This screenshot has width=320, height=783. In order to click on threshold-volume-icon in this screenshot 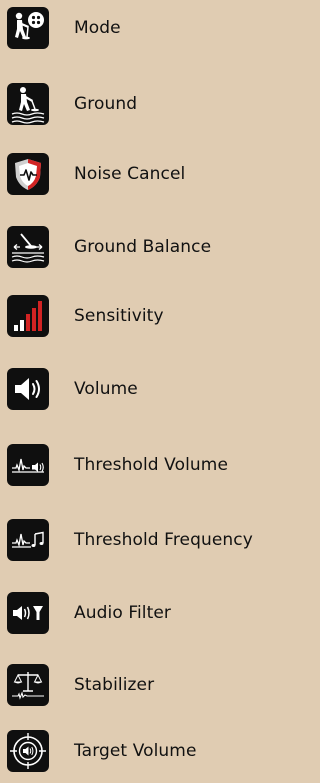, I will do `click(28, 465)`.